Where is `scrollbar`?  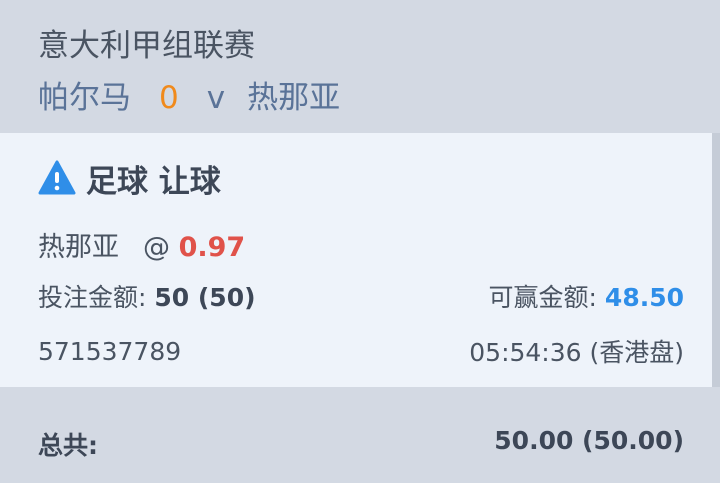
scrollbar is located at coordinates (716, 260).